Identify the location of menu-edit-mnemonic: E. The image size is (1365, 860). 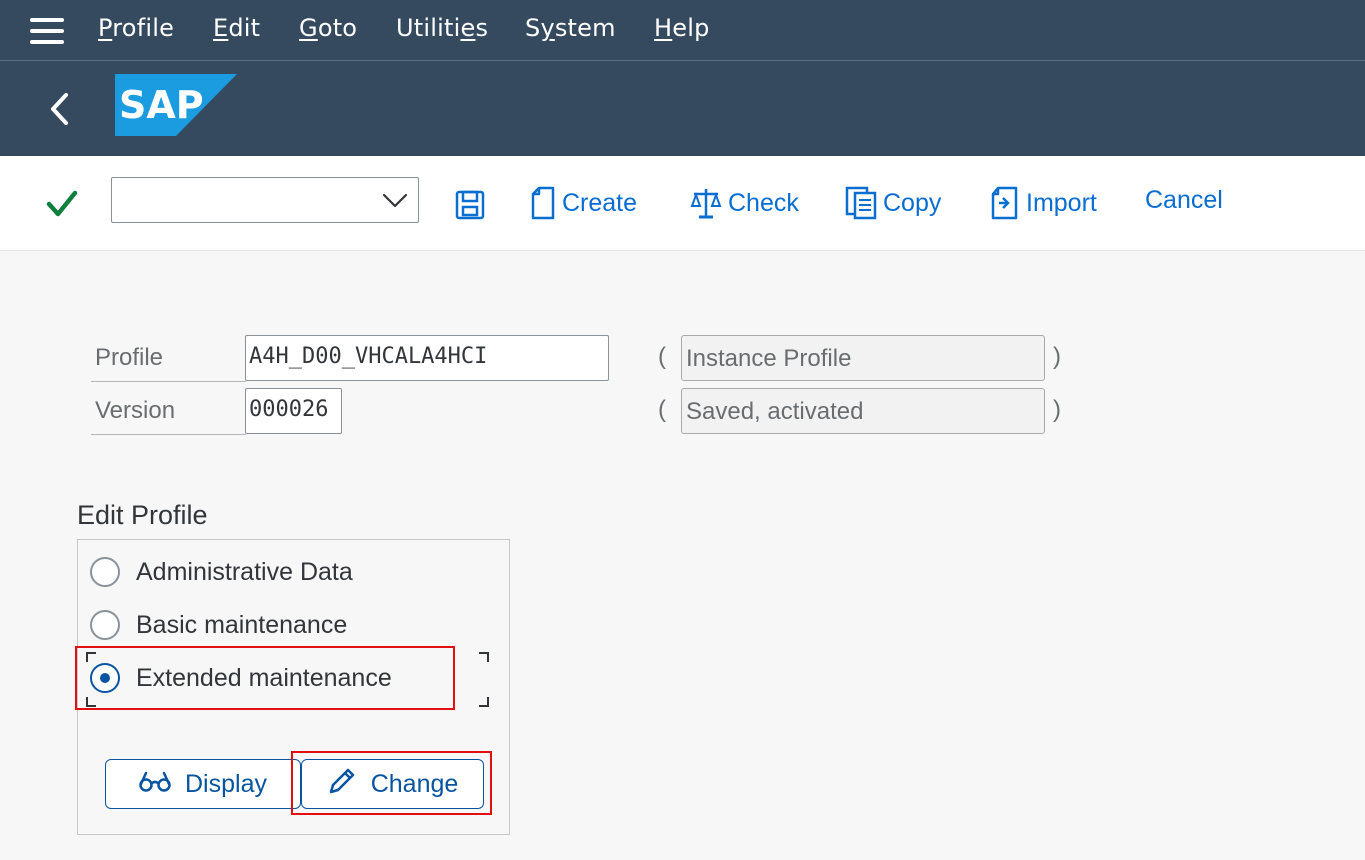
(221, 28).